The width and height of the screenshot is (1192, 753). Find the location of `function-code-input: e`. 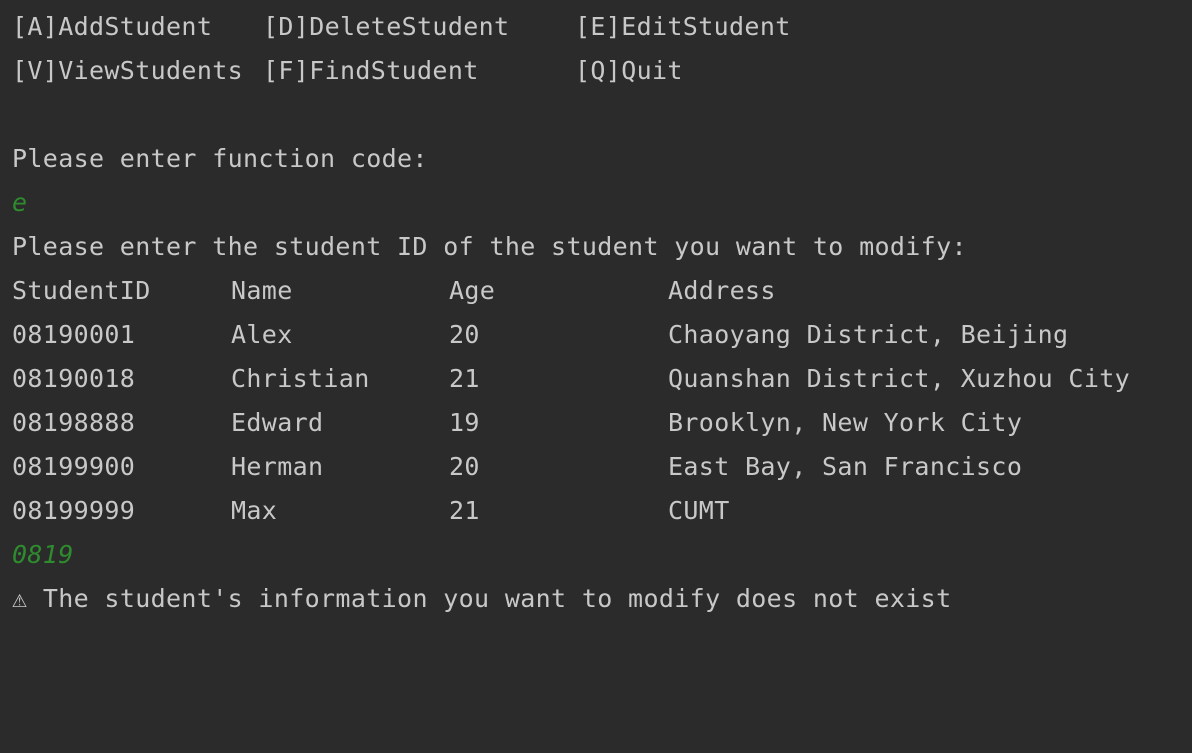

function-code-input: e is located at coordinates (602, 203).